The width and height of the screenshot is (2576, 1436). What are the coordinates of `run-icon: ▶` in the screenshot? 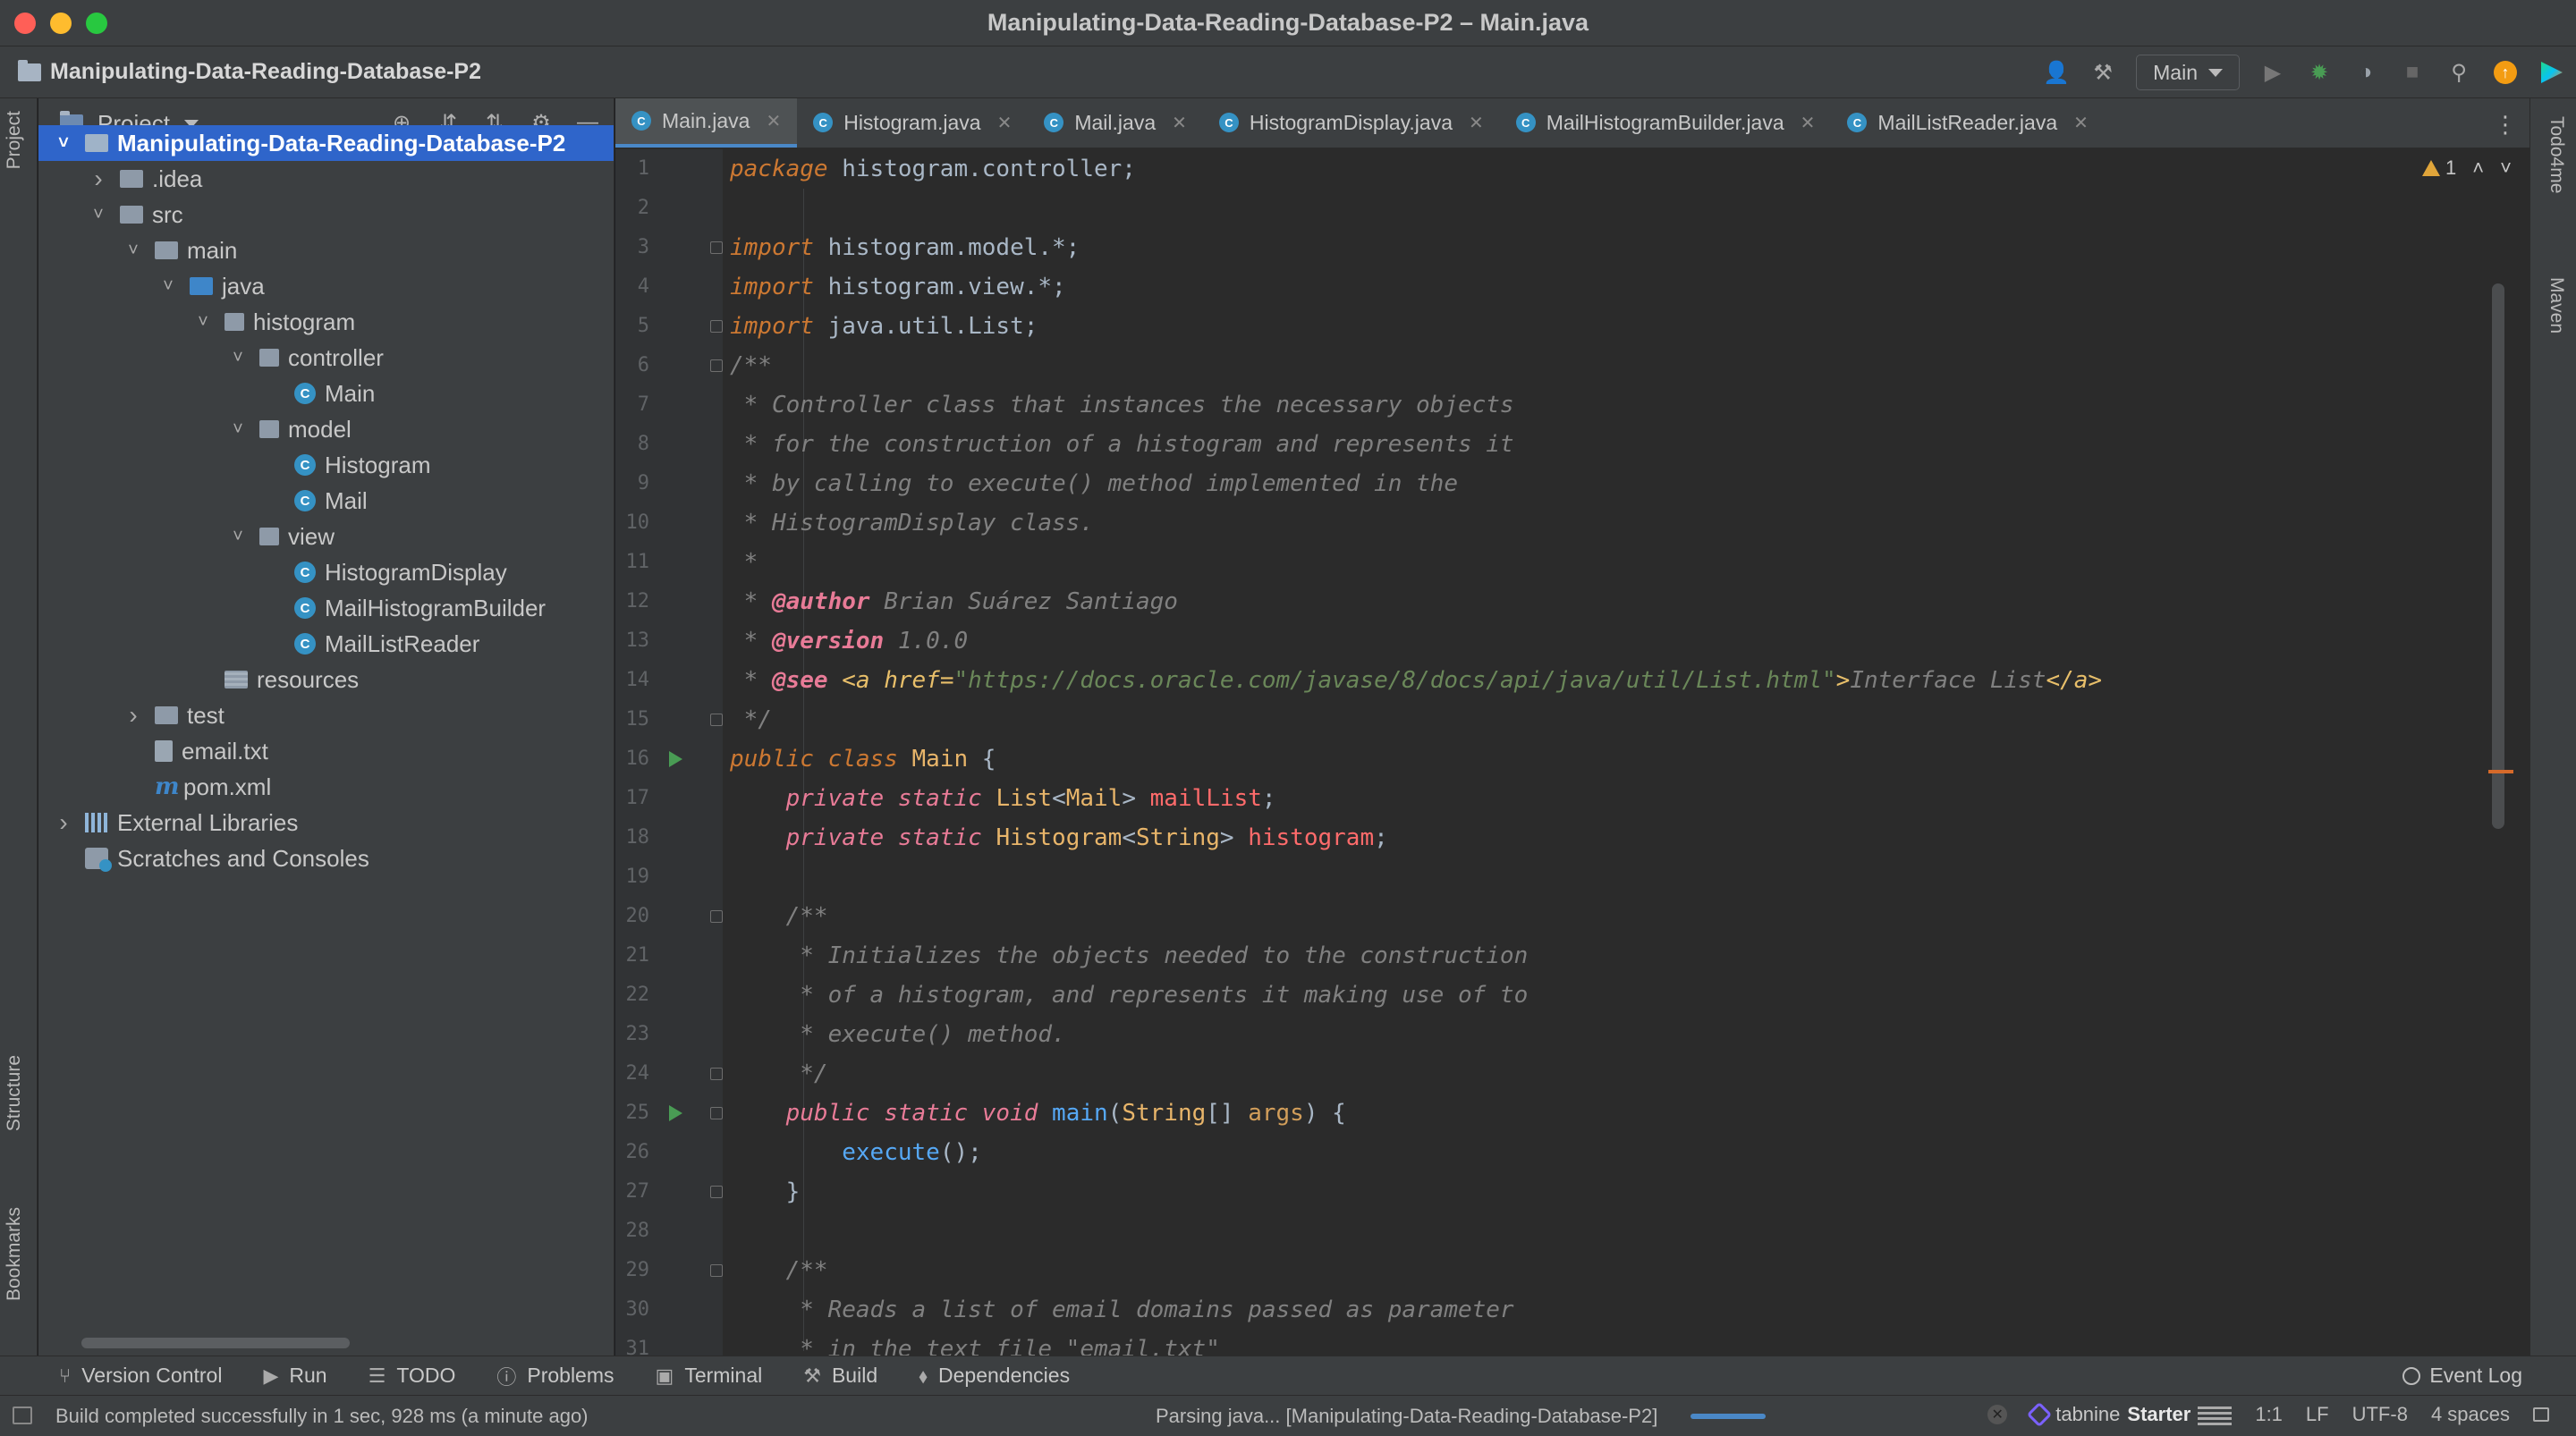 It's located at (2272, 72).